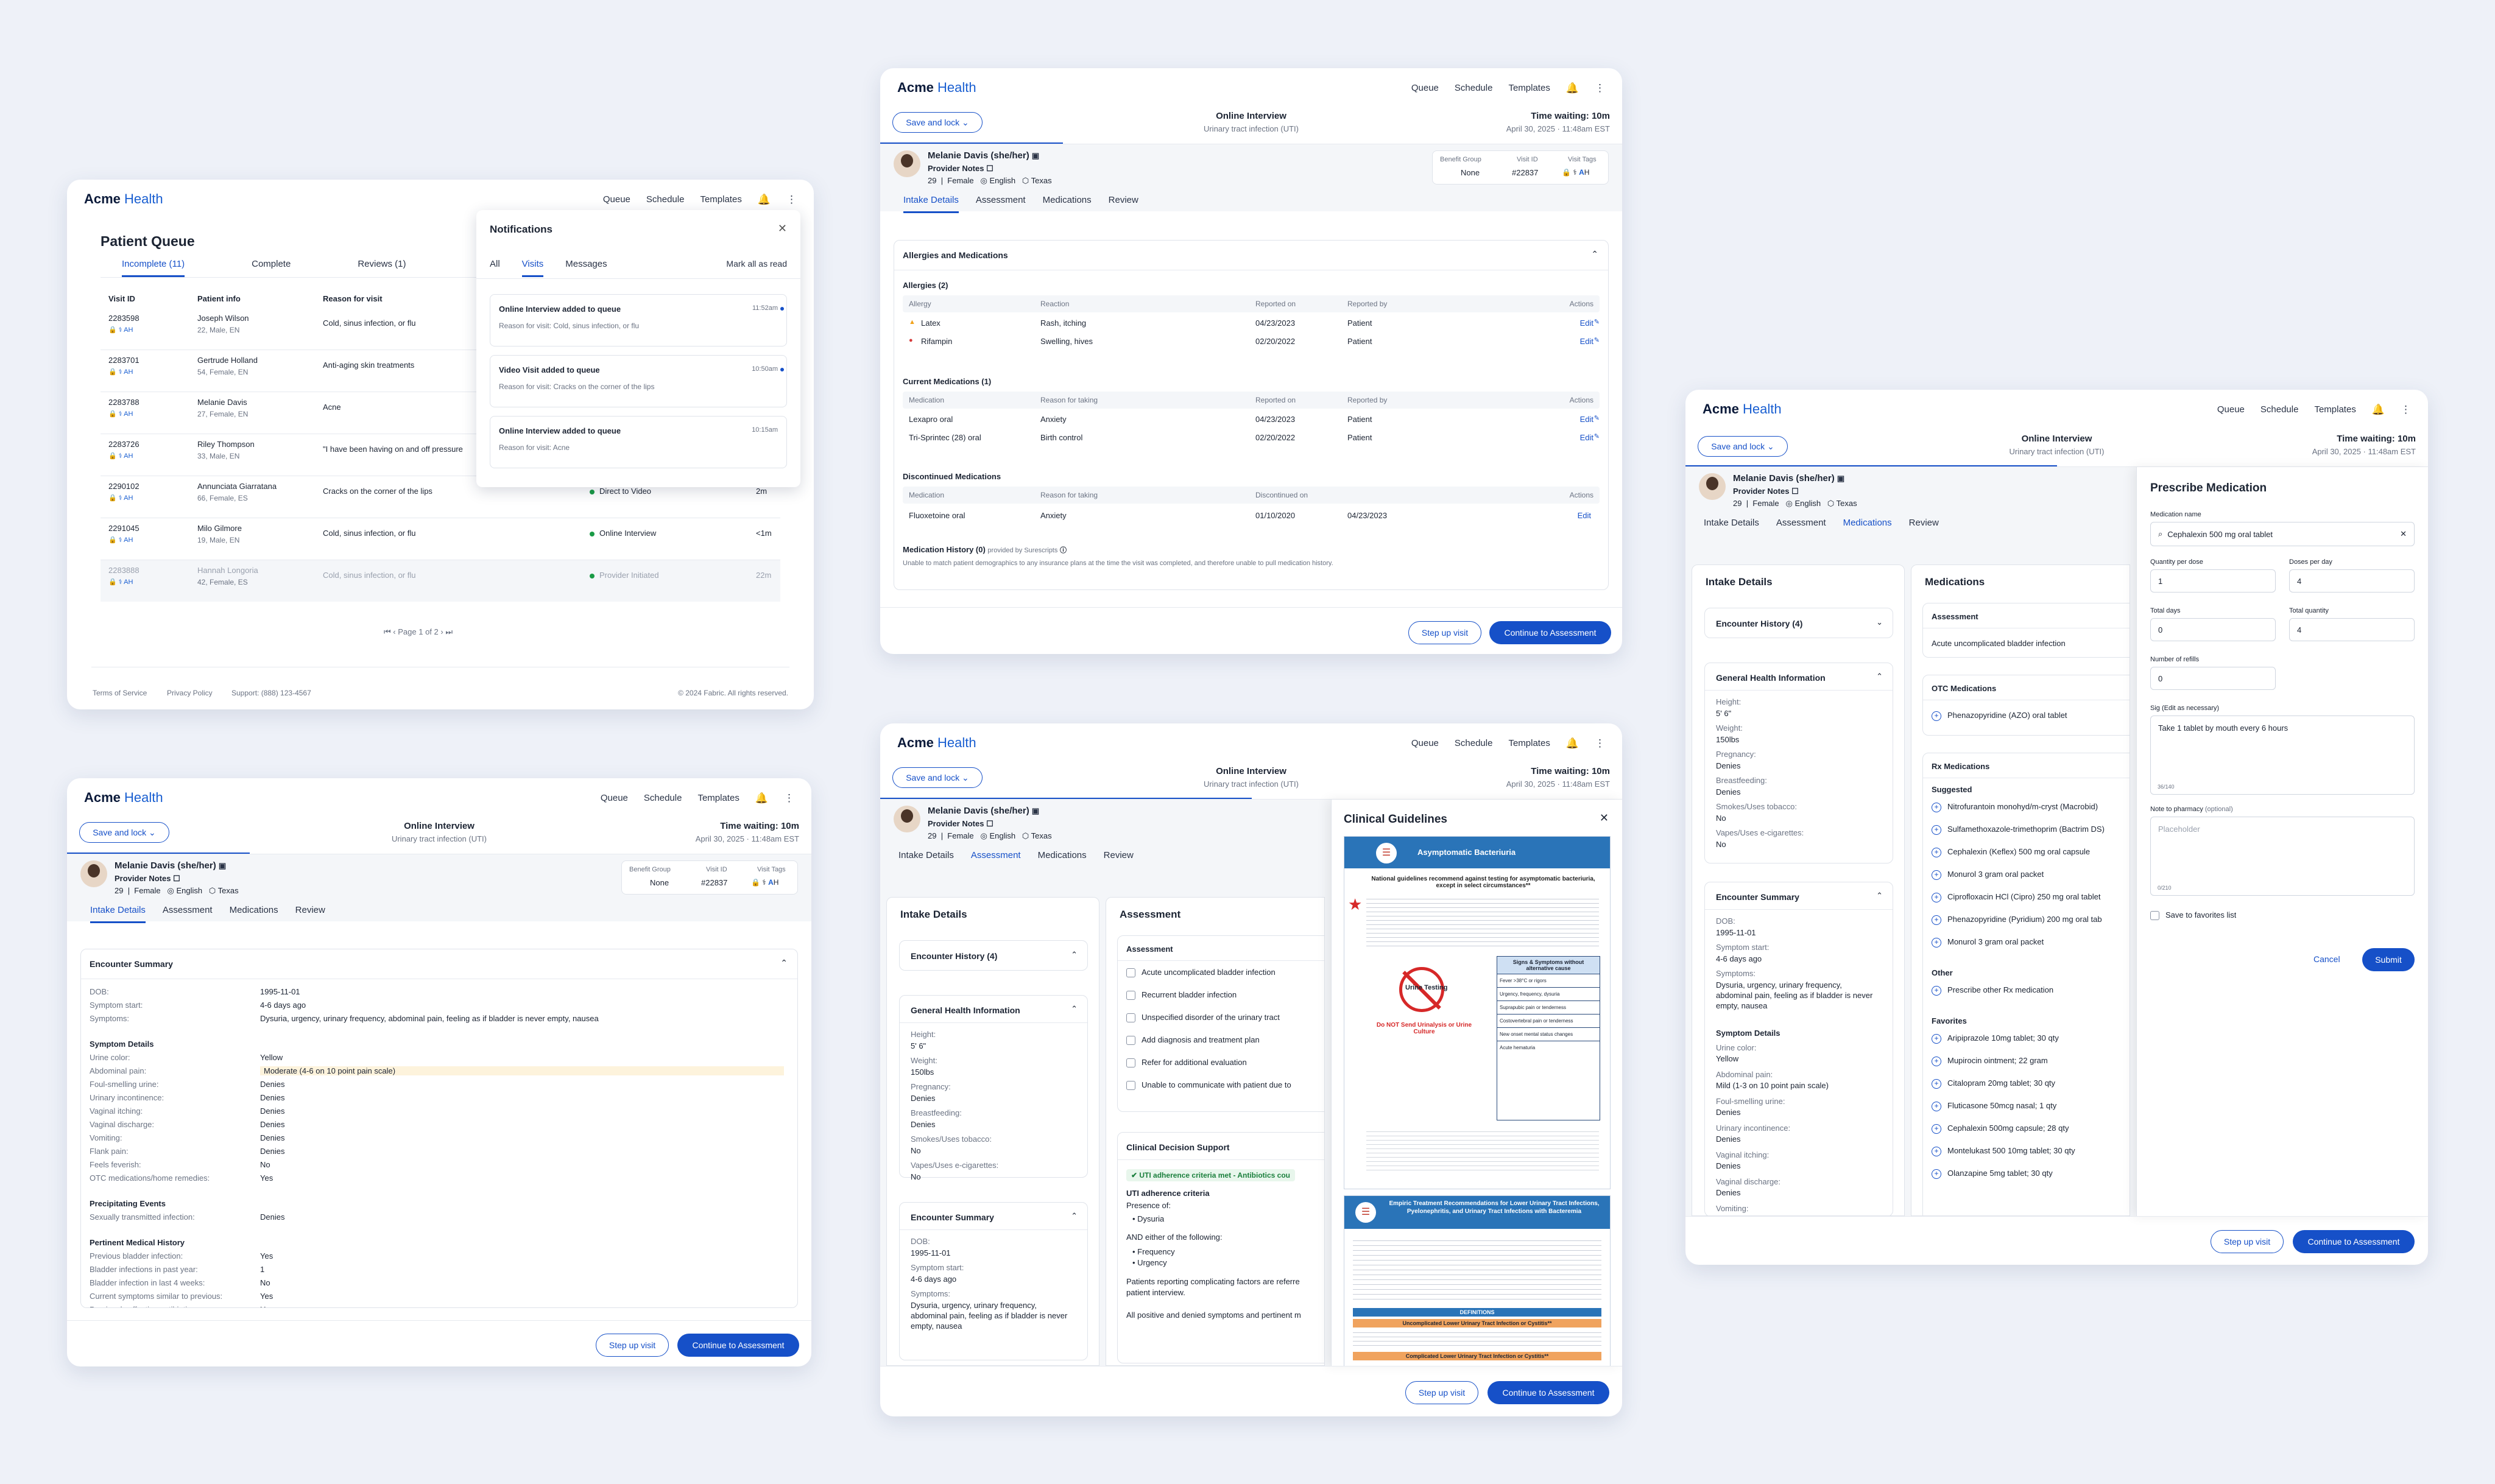 The width and height of the screenshot is (2495, 1484). Describe the element at coordinates (993, 955) in the screenshot. I see `encounter-history-accordion: Encounter History (4) ⌃` at that location.